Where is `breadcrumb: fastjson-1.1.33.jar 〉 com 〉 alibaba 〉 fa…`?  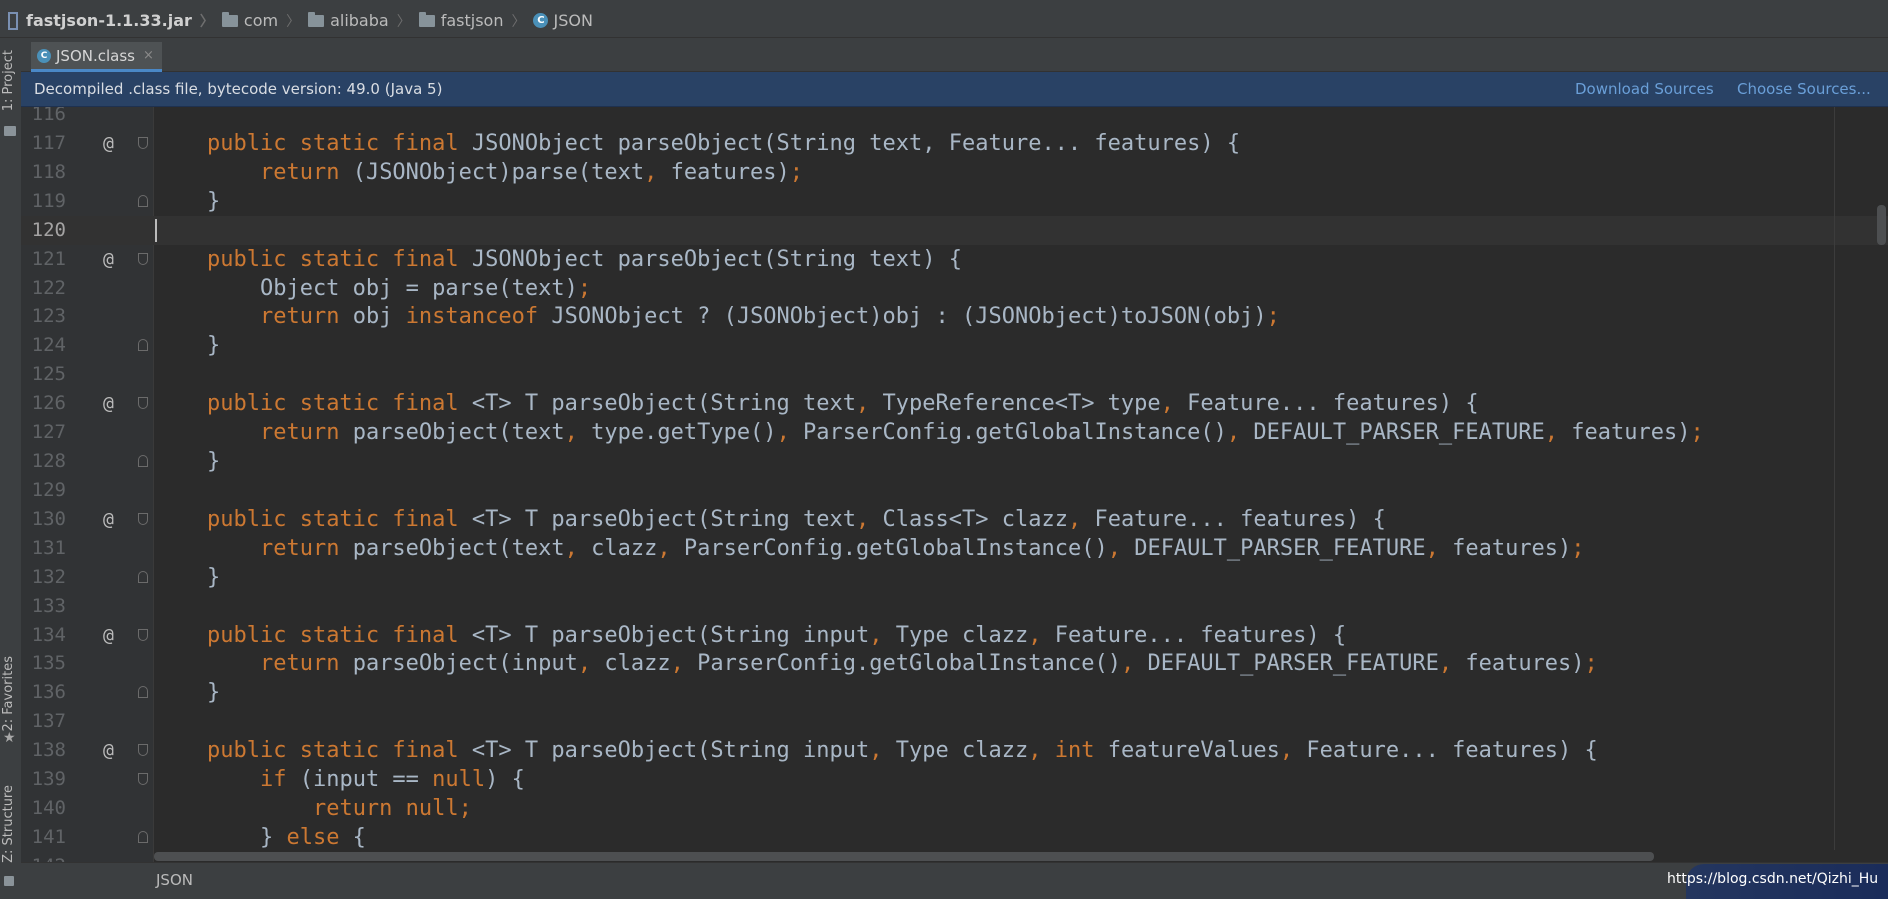
breadcrumb: fastjson-1.1.33.jar 〉 com 〉 alibaba 〉 fa… is located at coordinates (944, 21).